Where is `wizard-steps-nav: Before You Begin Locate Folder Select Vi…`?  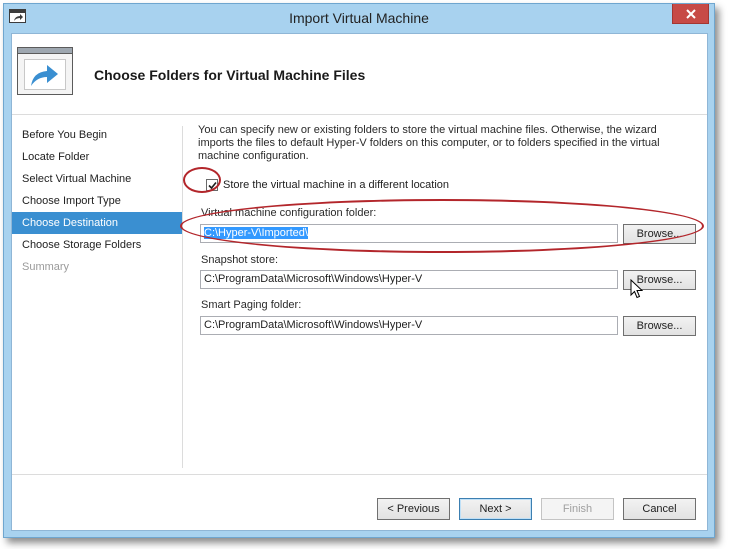 wizard-steps-nav: Before You Begin Locate Folder Select Vi… is located at coordinates (97, 201).